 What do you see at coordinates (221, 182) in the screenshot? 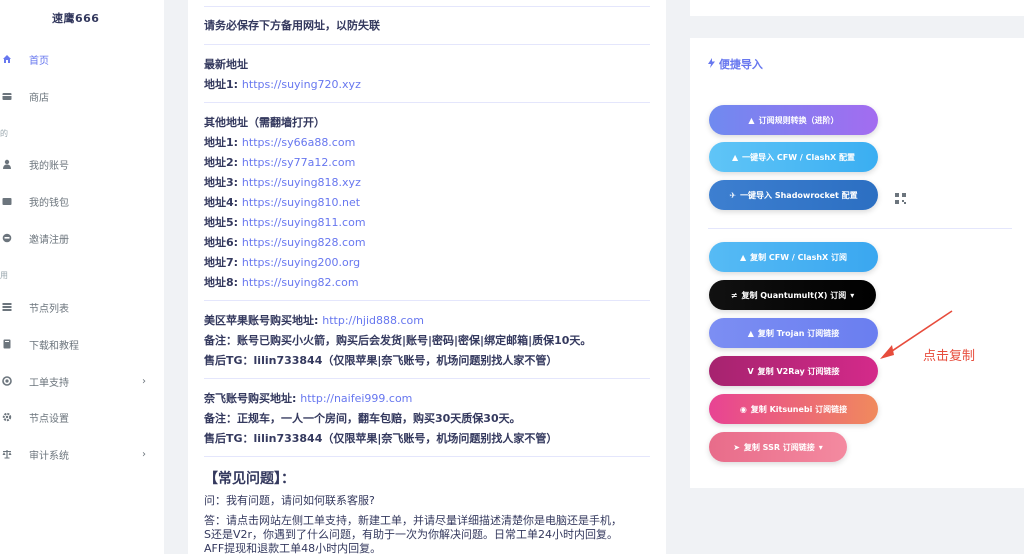
I see `address-label: 地址3:` at bounding box center [221, 182].